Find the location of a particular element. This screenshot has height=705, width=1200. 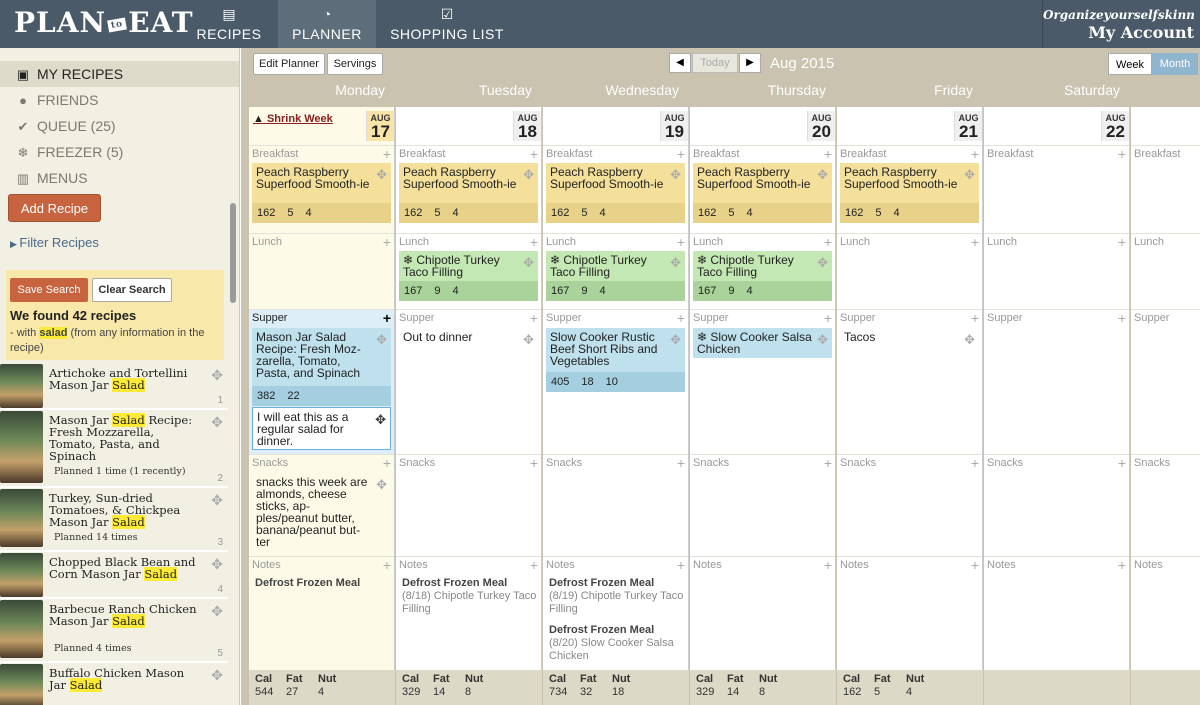

next-week-button: ▶ is located at coordinates (750, 63).